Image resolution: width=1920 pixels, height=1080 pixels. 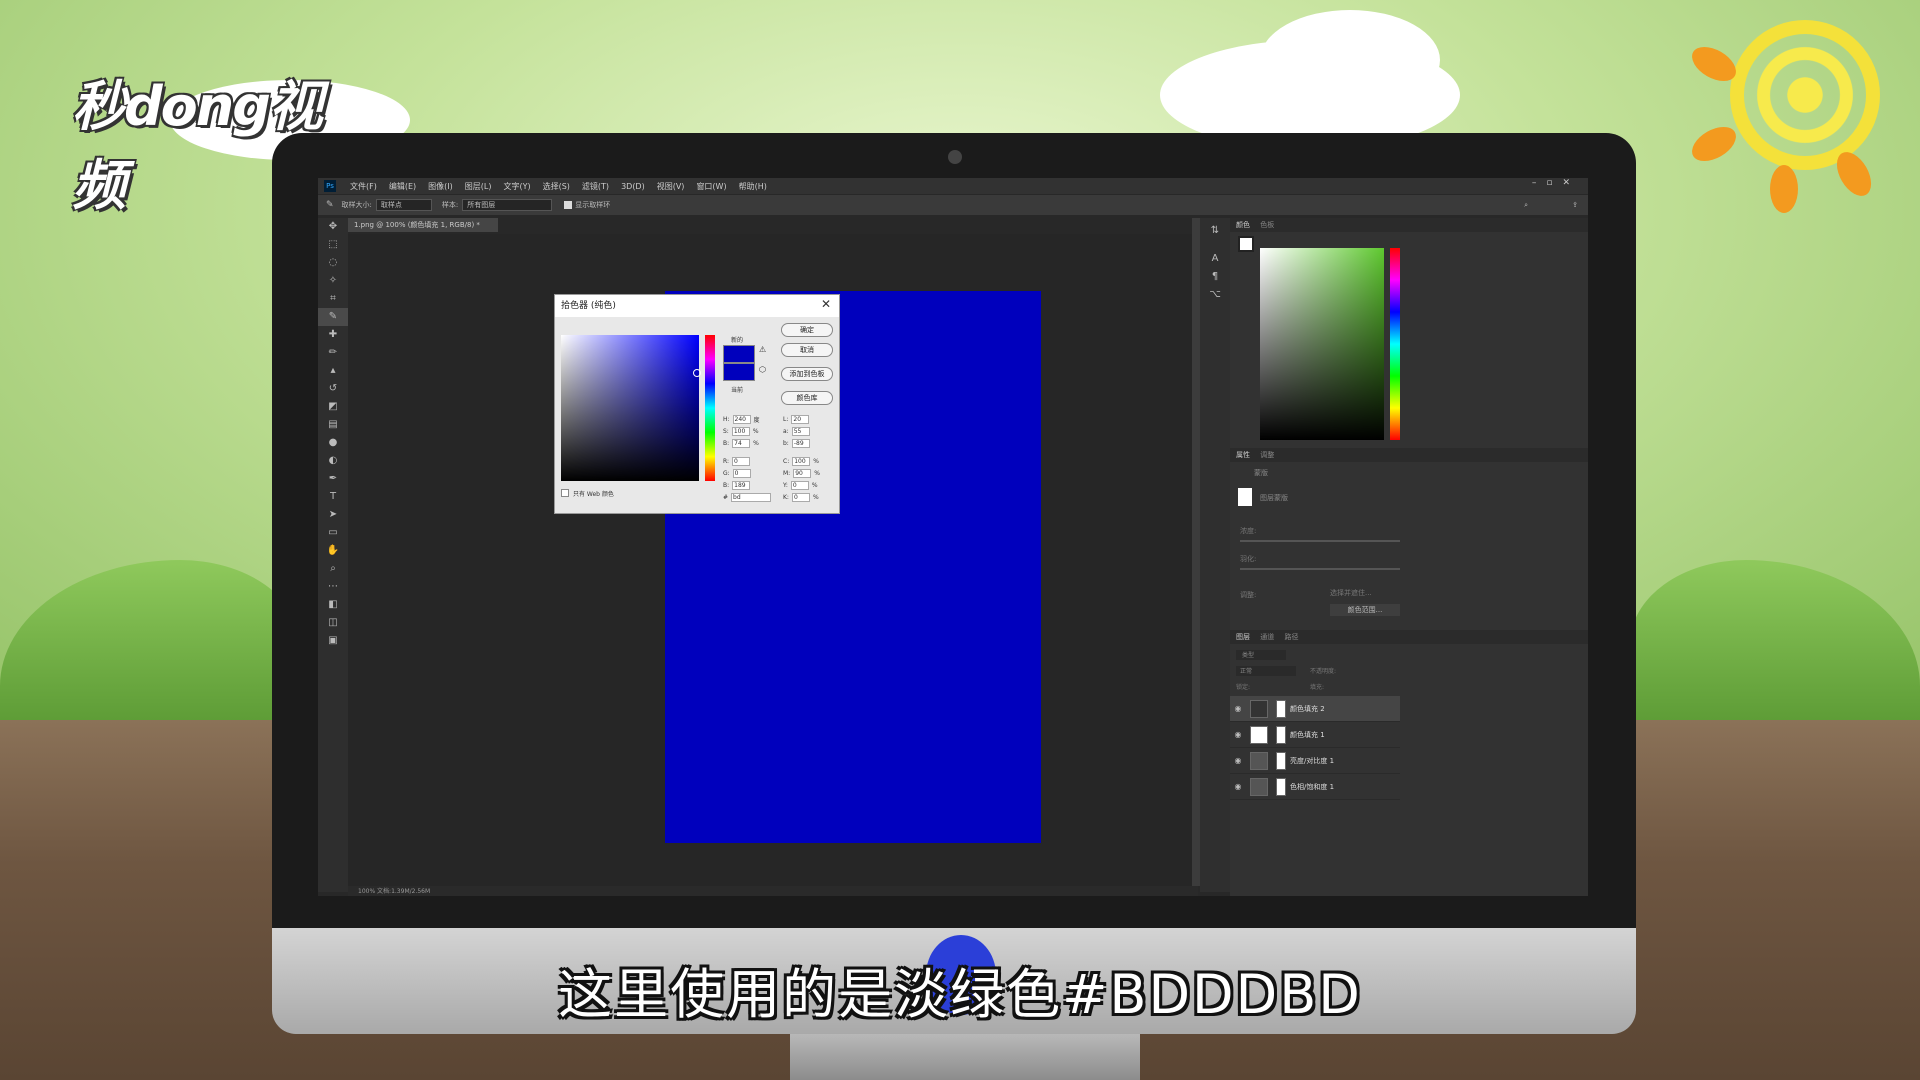 What do you see at coordinates (1556, 183) in the screenshot?
I see `window-controls: –▫✕` at bounding box center [1556, 183].